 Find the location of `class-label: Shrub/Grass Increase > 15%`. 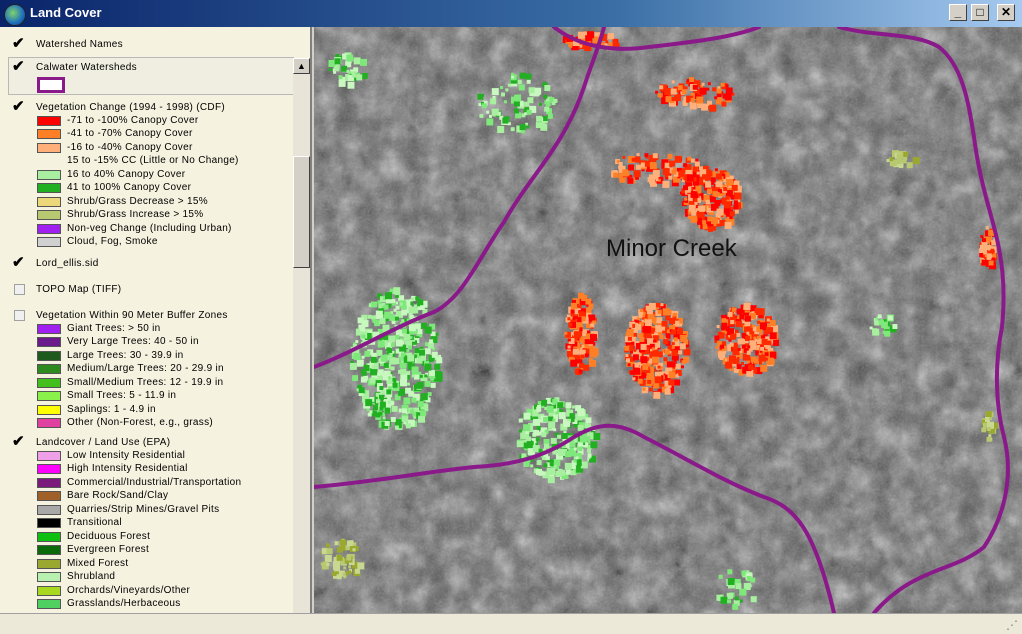

class-label: Shrub/Grass Increase > 15% is located at coordinates (135, 214).